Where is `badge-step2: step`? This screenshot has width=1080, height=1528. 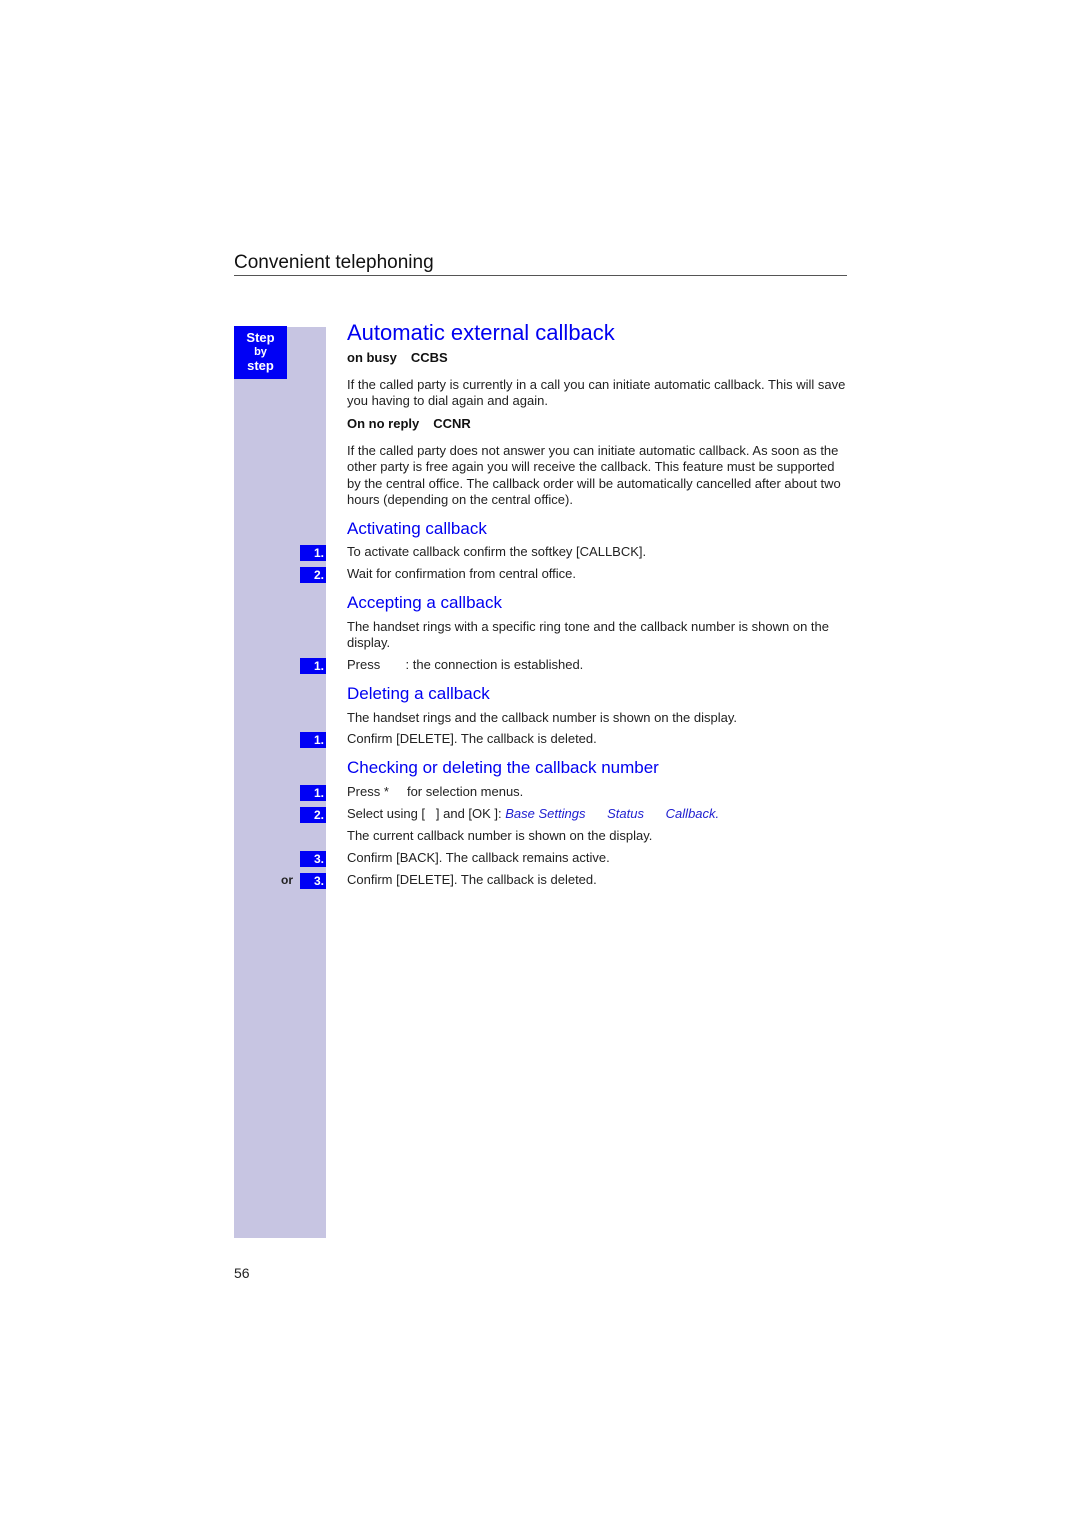
badge-step2: step is located at coordinates (260, 365).